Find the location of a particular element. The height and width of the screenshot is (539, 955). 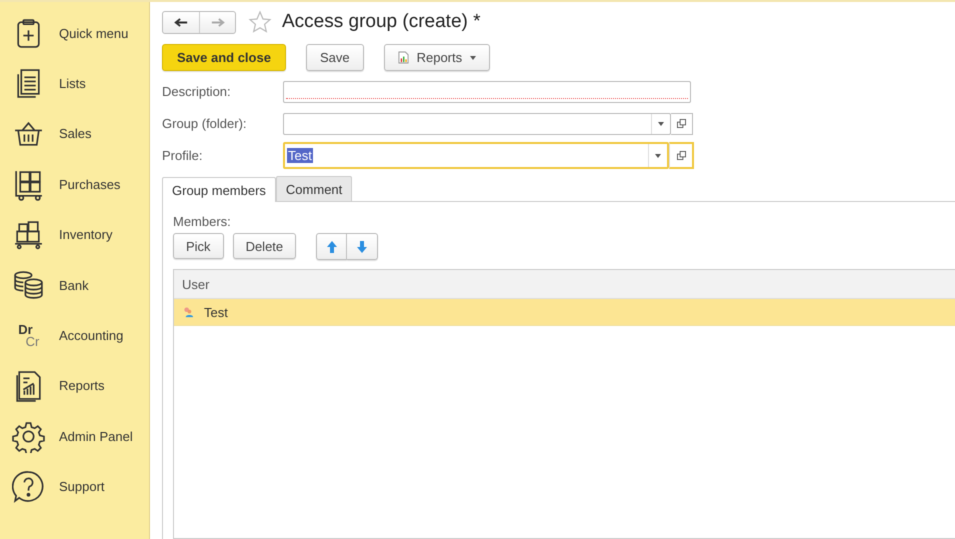

member-button: Pick is located at coordinates (198, 246).